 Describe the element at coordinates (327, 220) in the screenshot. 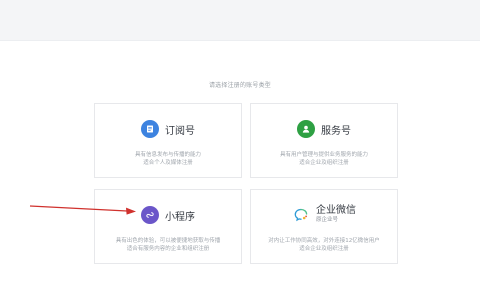

I see `card-enterprise-subtitle: 原企业号` at that location.